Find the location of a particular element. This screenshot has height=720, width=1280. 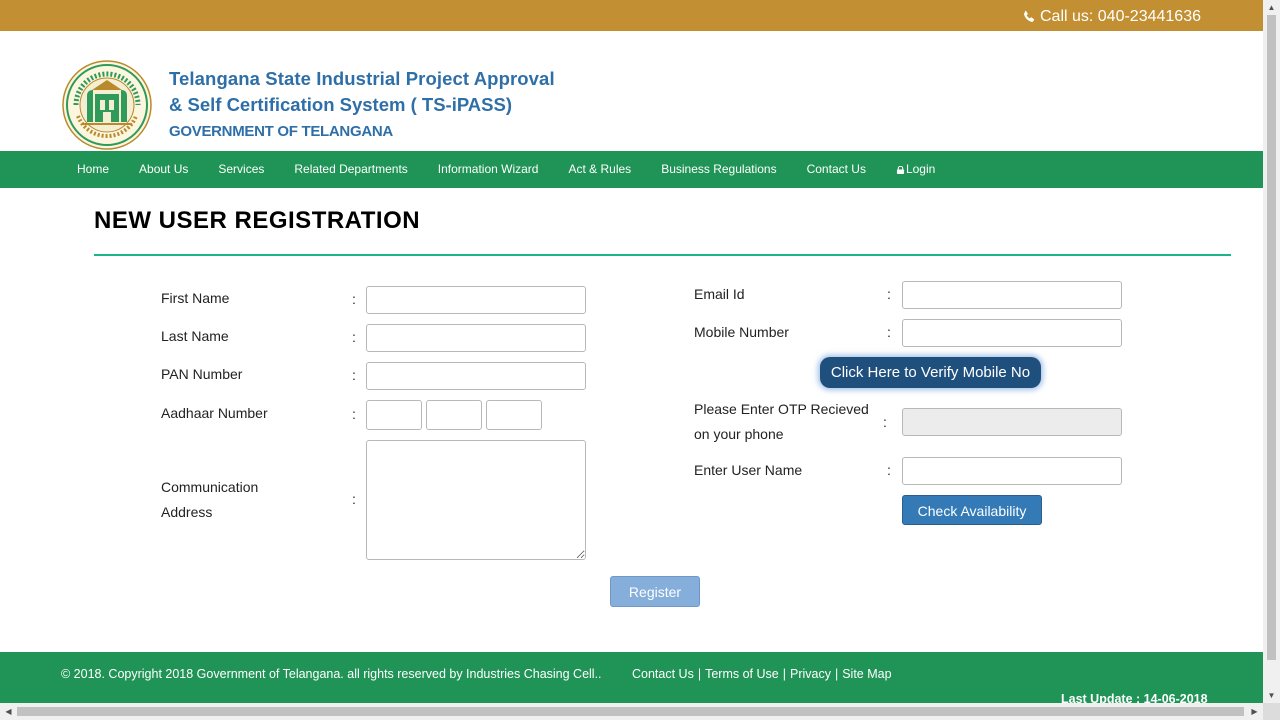

user-name-label: Enter User Name is located at coordinates (748, 470).